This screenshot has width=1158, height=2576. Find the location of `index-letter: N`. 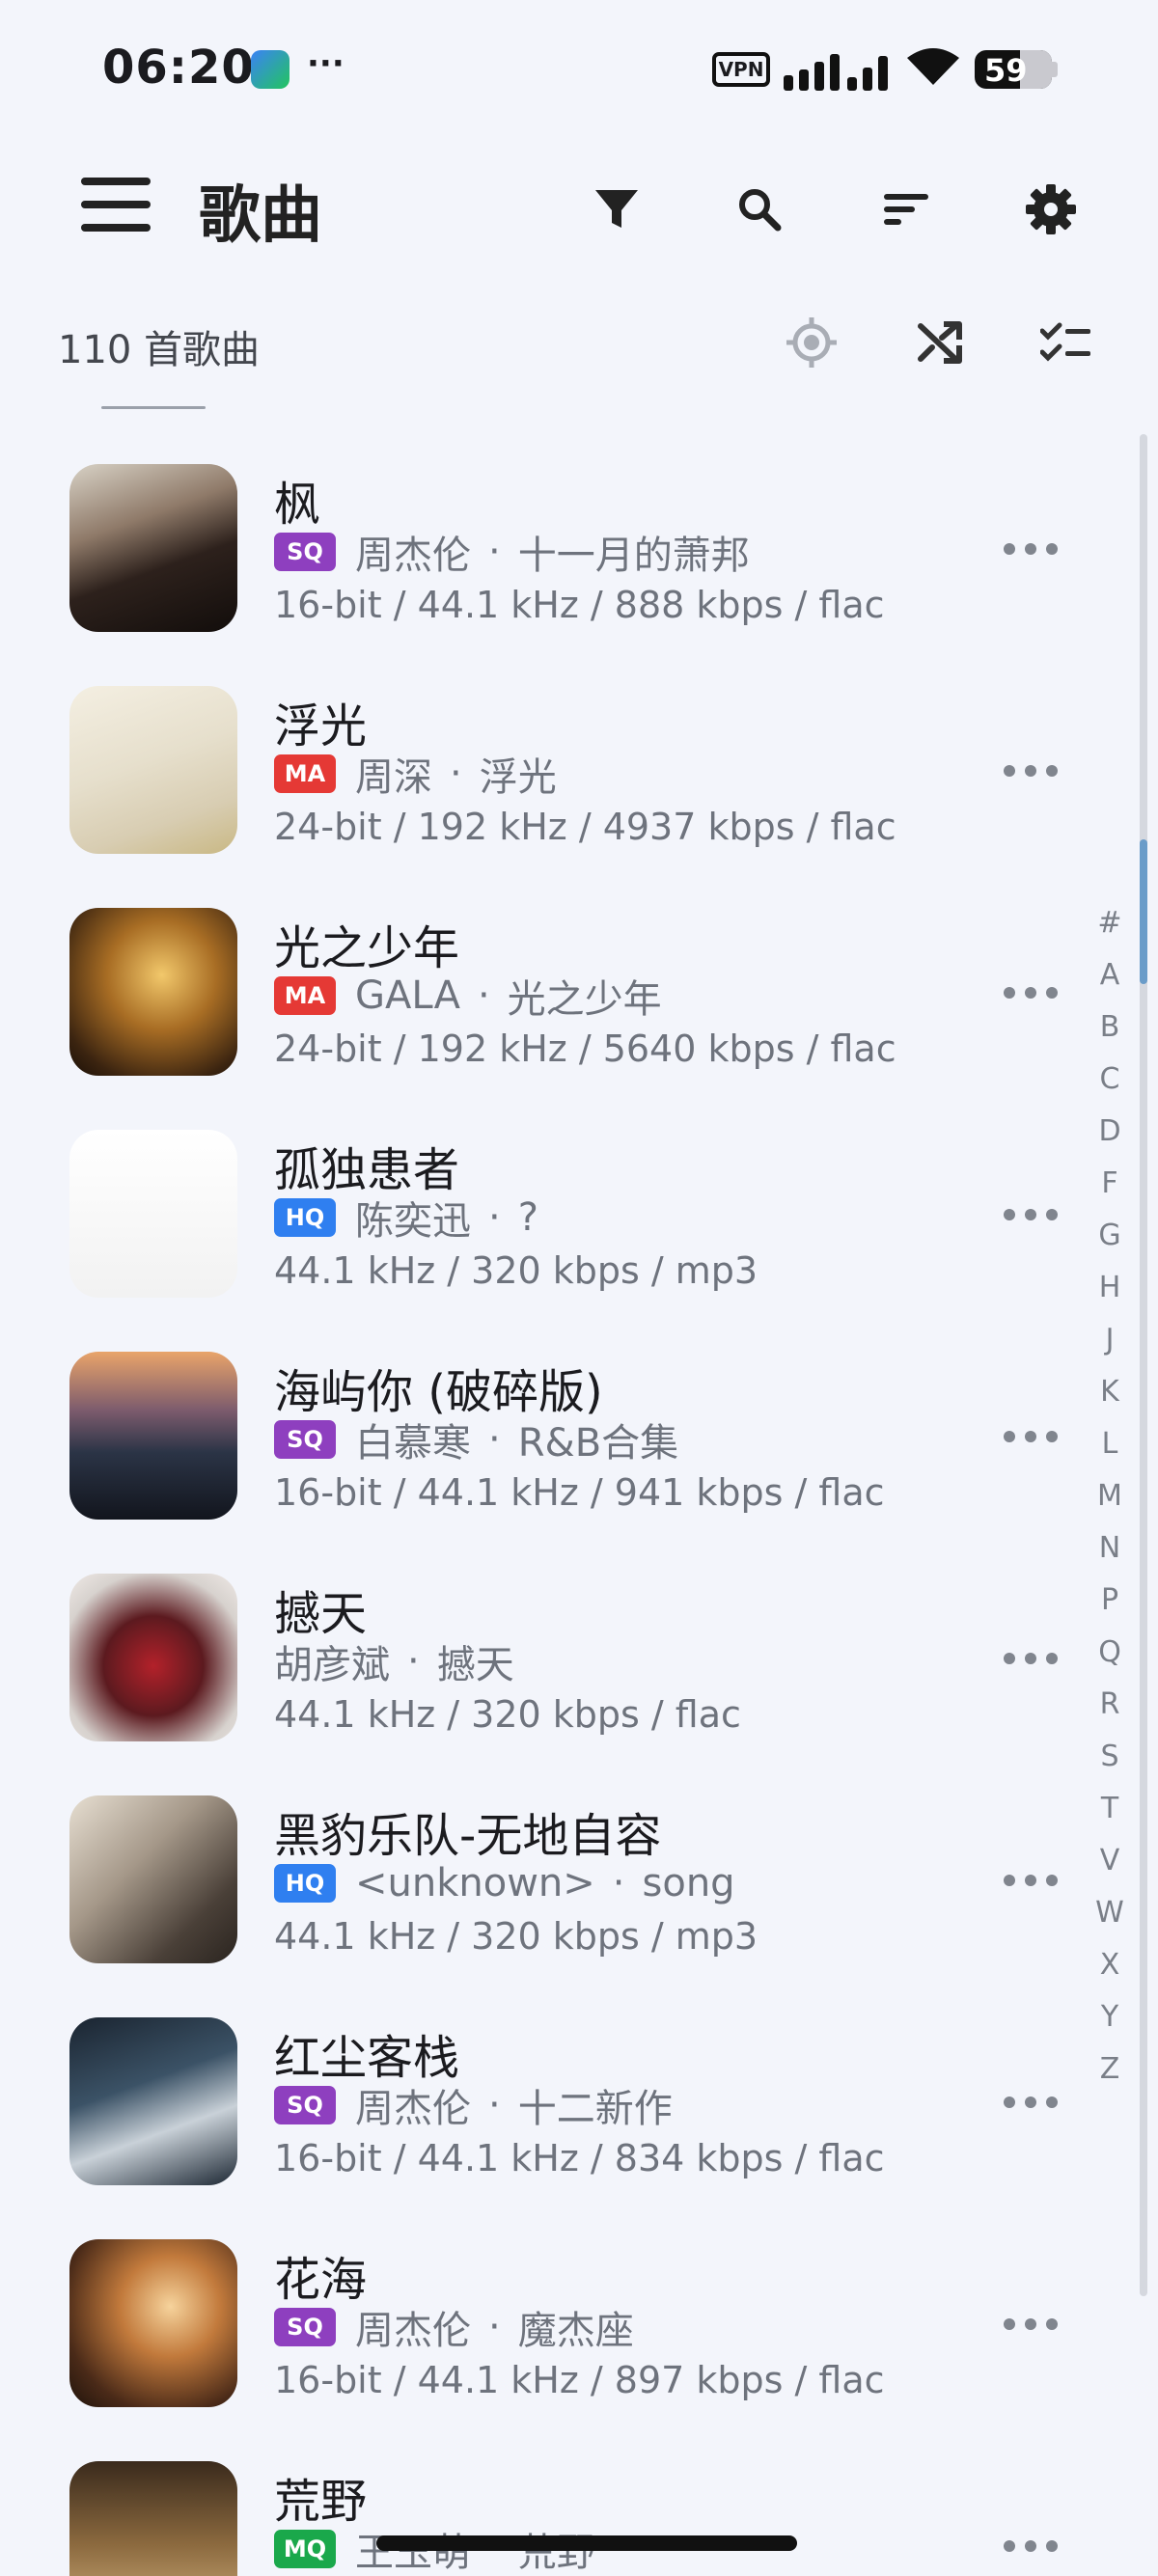

index-letter: N is located at coordinates (1110, 1549).